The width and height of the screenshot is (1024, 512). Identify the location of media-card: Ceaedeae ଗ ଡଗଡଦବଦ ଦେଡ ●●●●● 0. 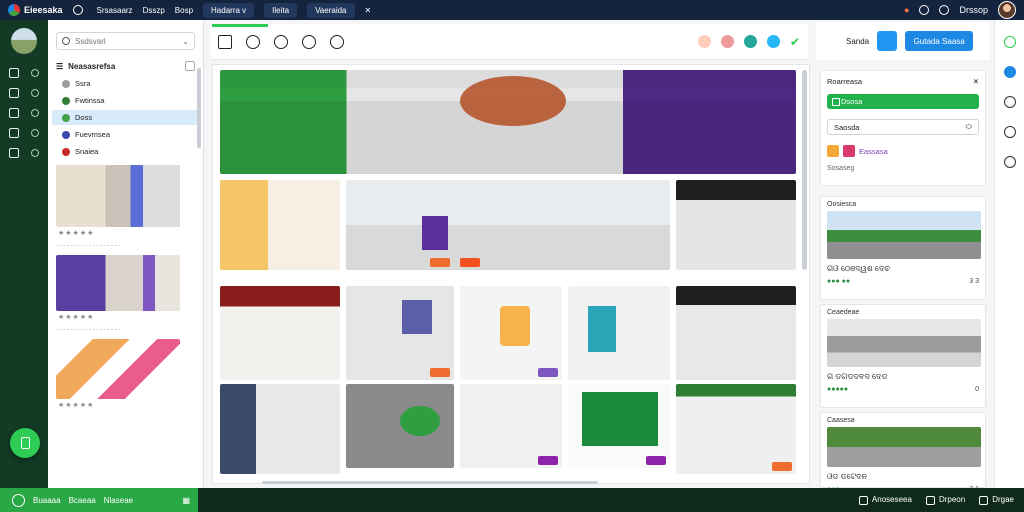
(903, 356).